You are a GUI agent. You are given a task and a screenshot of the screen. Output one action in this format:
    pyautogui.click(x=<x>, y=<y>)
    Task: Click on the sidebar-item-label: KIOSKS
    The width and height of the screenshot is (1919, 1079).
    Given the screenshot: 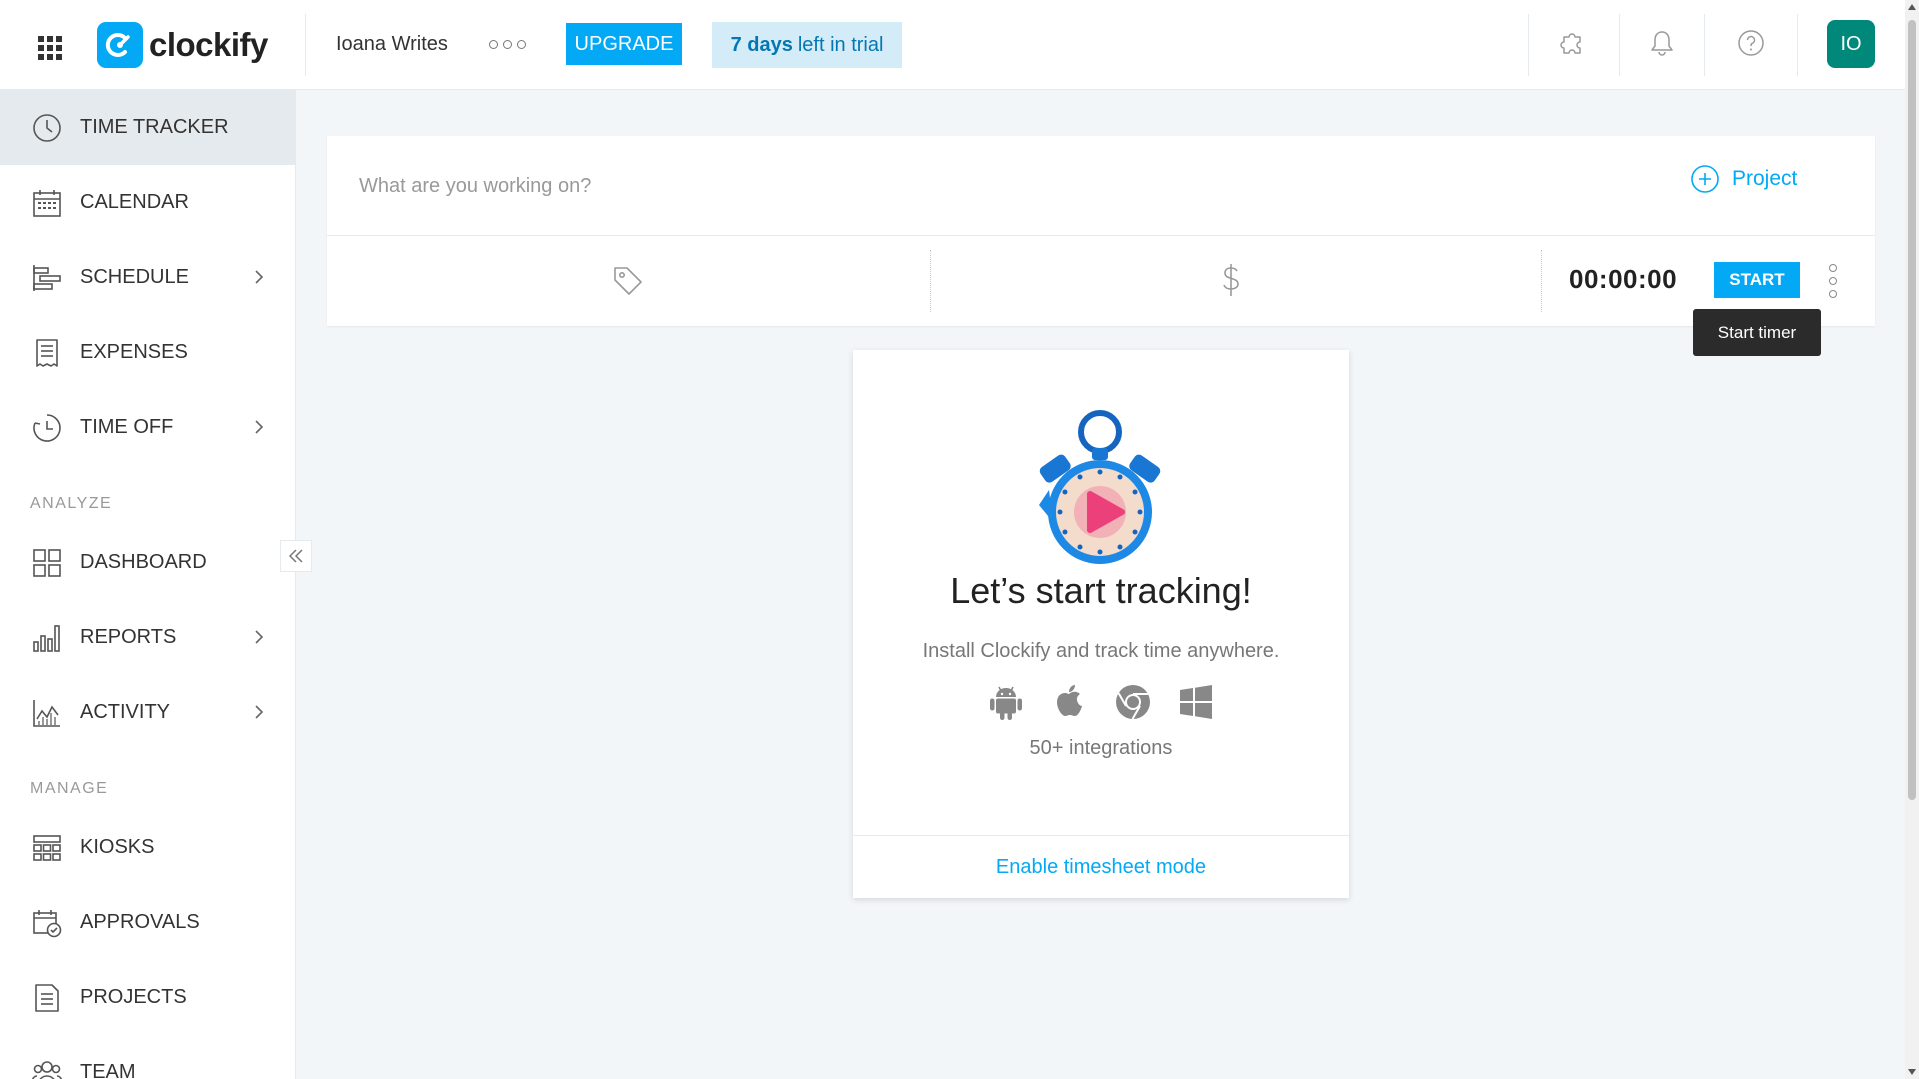 What is the action you would take?
    pyautogui.click(x=117, y=847)
    